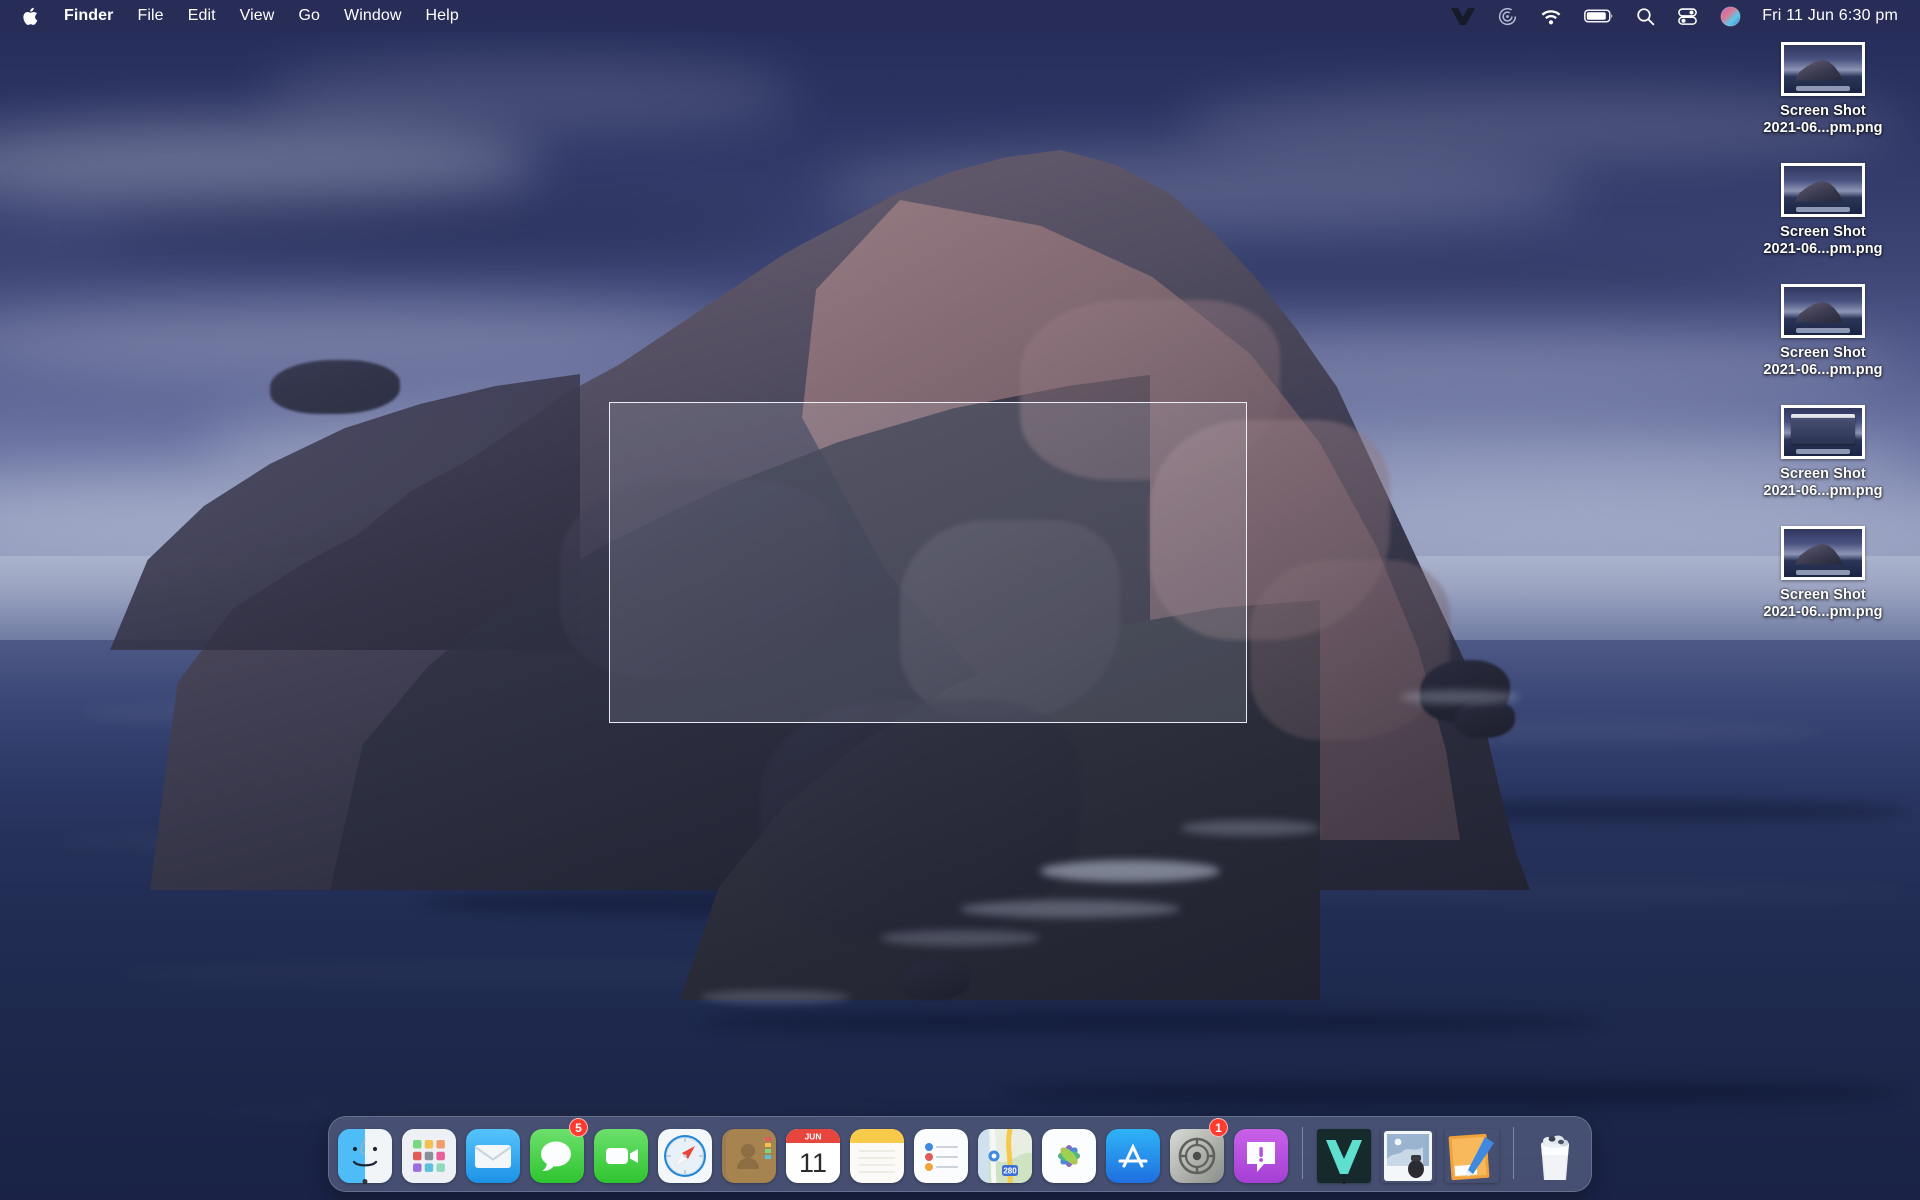 This screenshot has height=1200, width=1920. What do you see at coordinates (202, 16) in the screenshot?
I see `menu-item-edit: Edit` at bounding box center [202, 16].